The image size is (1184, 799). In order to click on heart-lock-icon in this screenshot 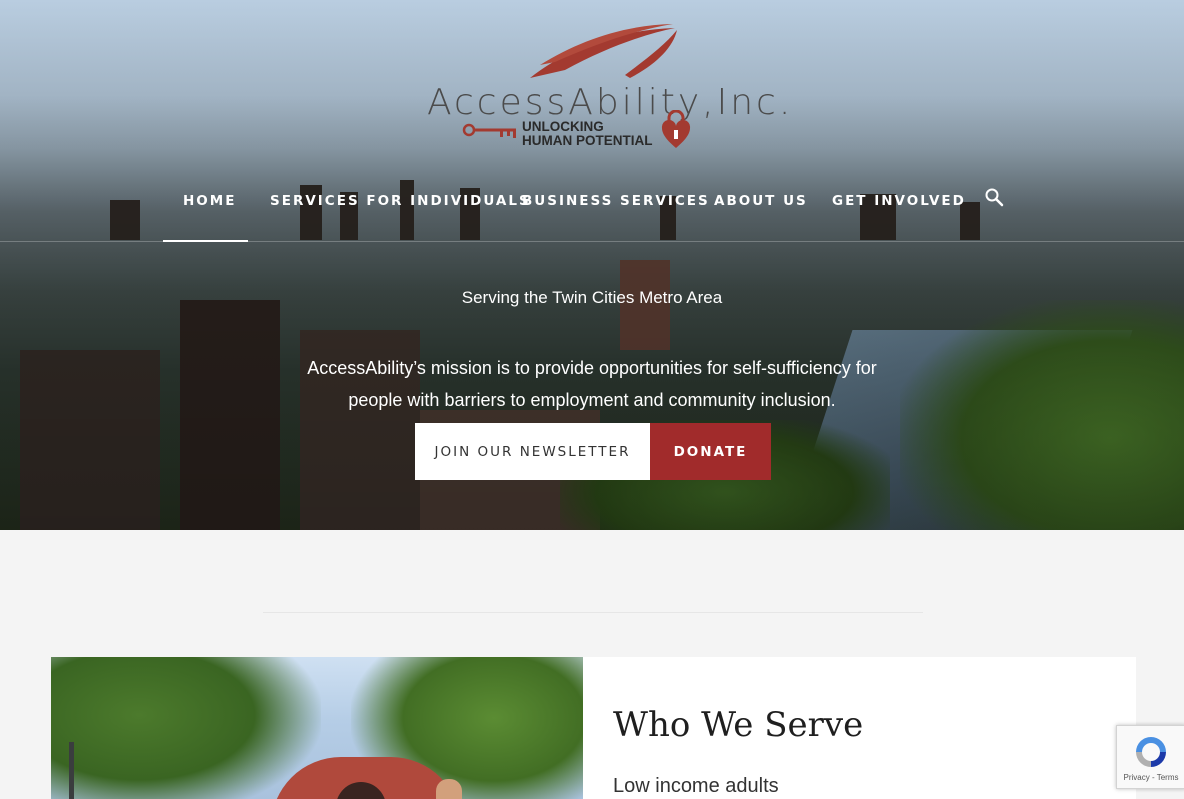, I will do `click(676, 129)`.